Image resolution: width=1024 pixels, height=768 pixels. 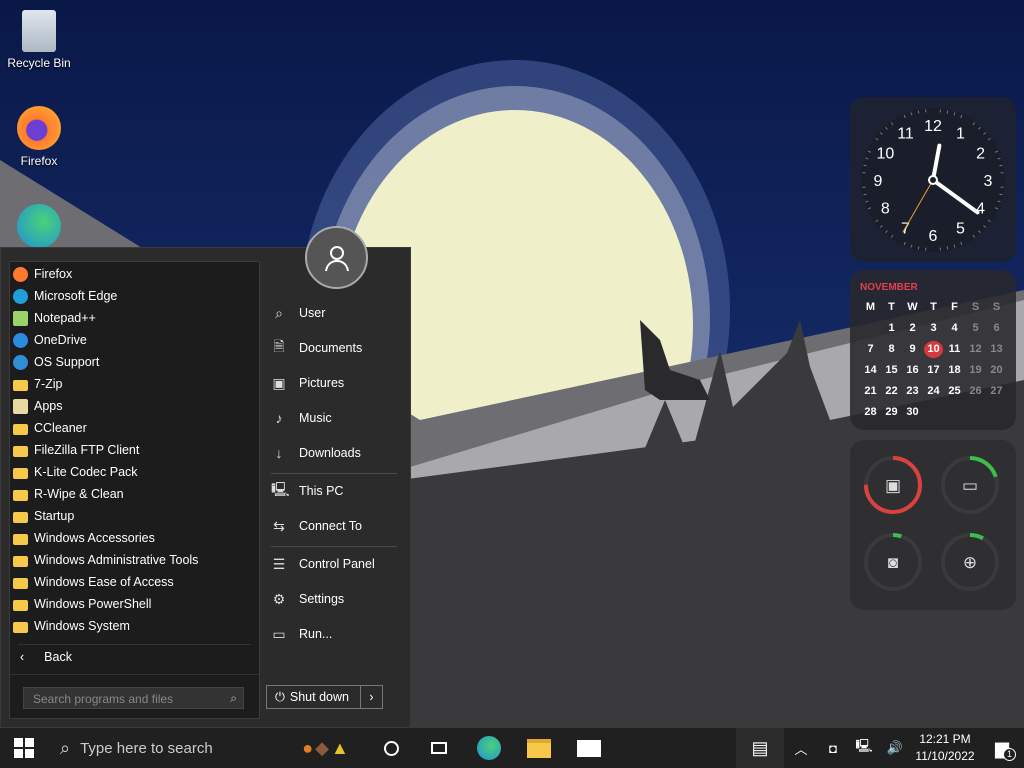 What do you see at coordinates (954, 349) in the screenshot?
I see `calendar-day: 11` at bounding box center [954, 349].